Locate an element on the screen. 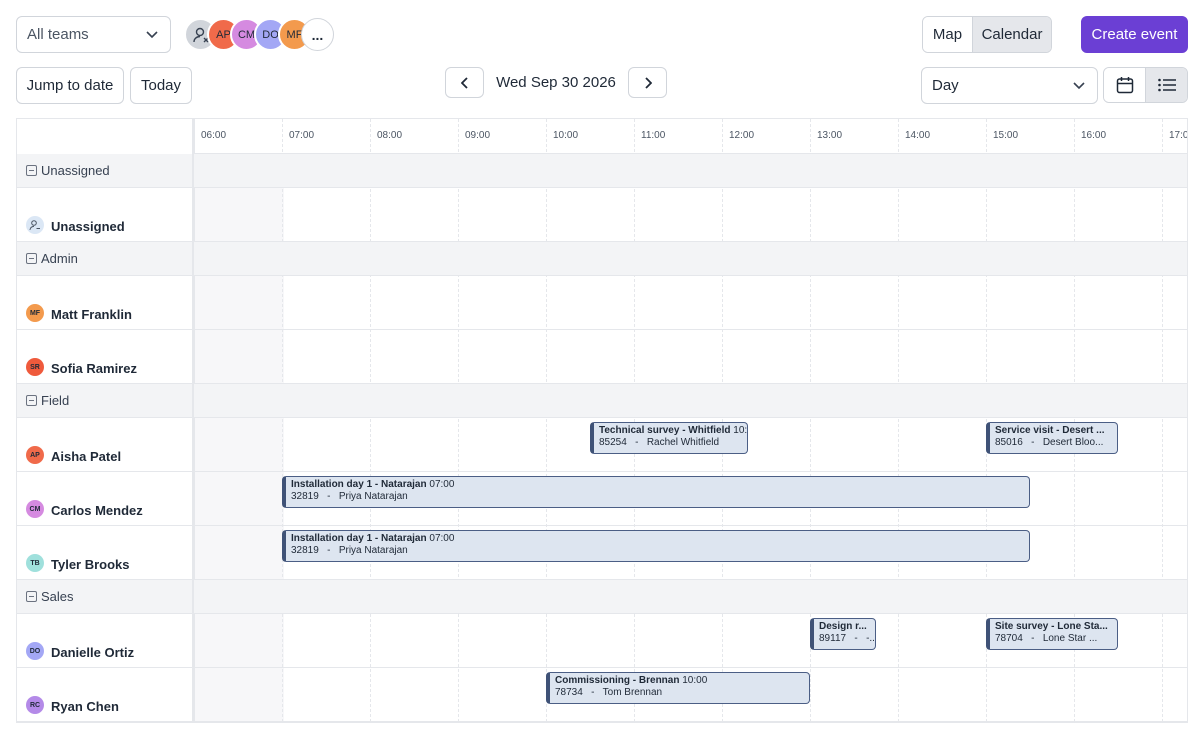 The image size is (1200, 750). group-row-admin: Admin is located at coordinates (104, 259).